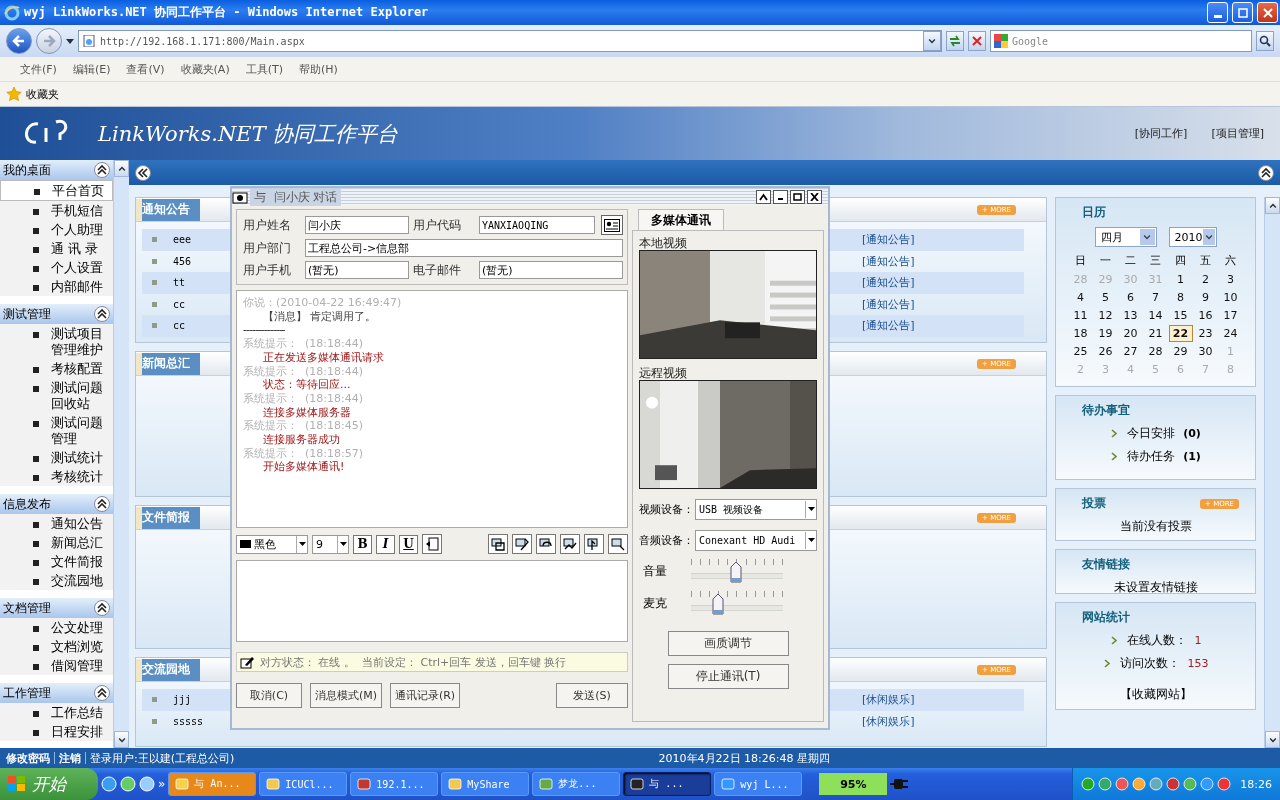  I want to click on group-title: 测试管理, so click(27, 314).